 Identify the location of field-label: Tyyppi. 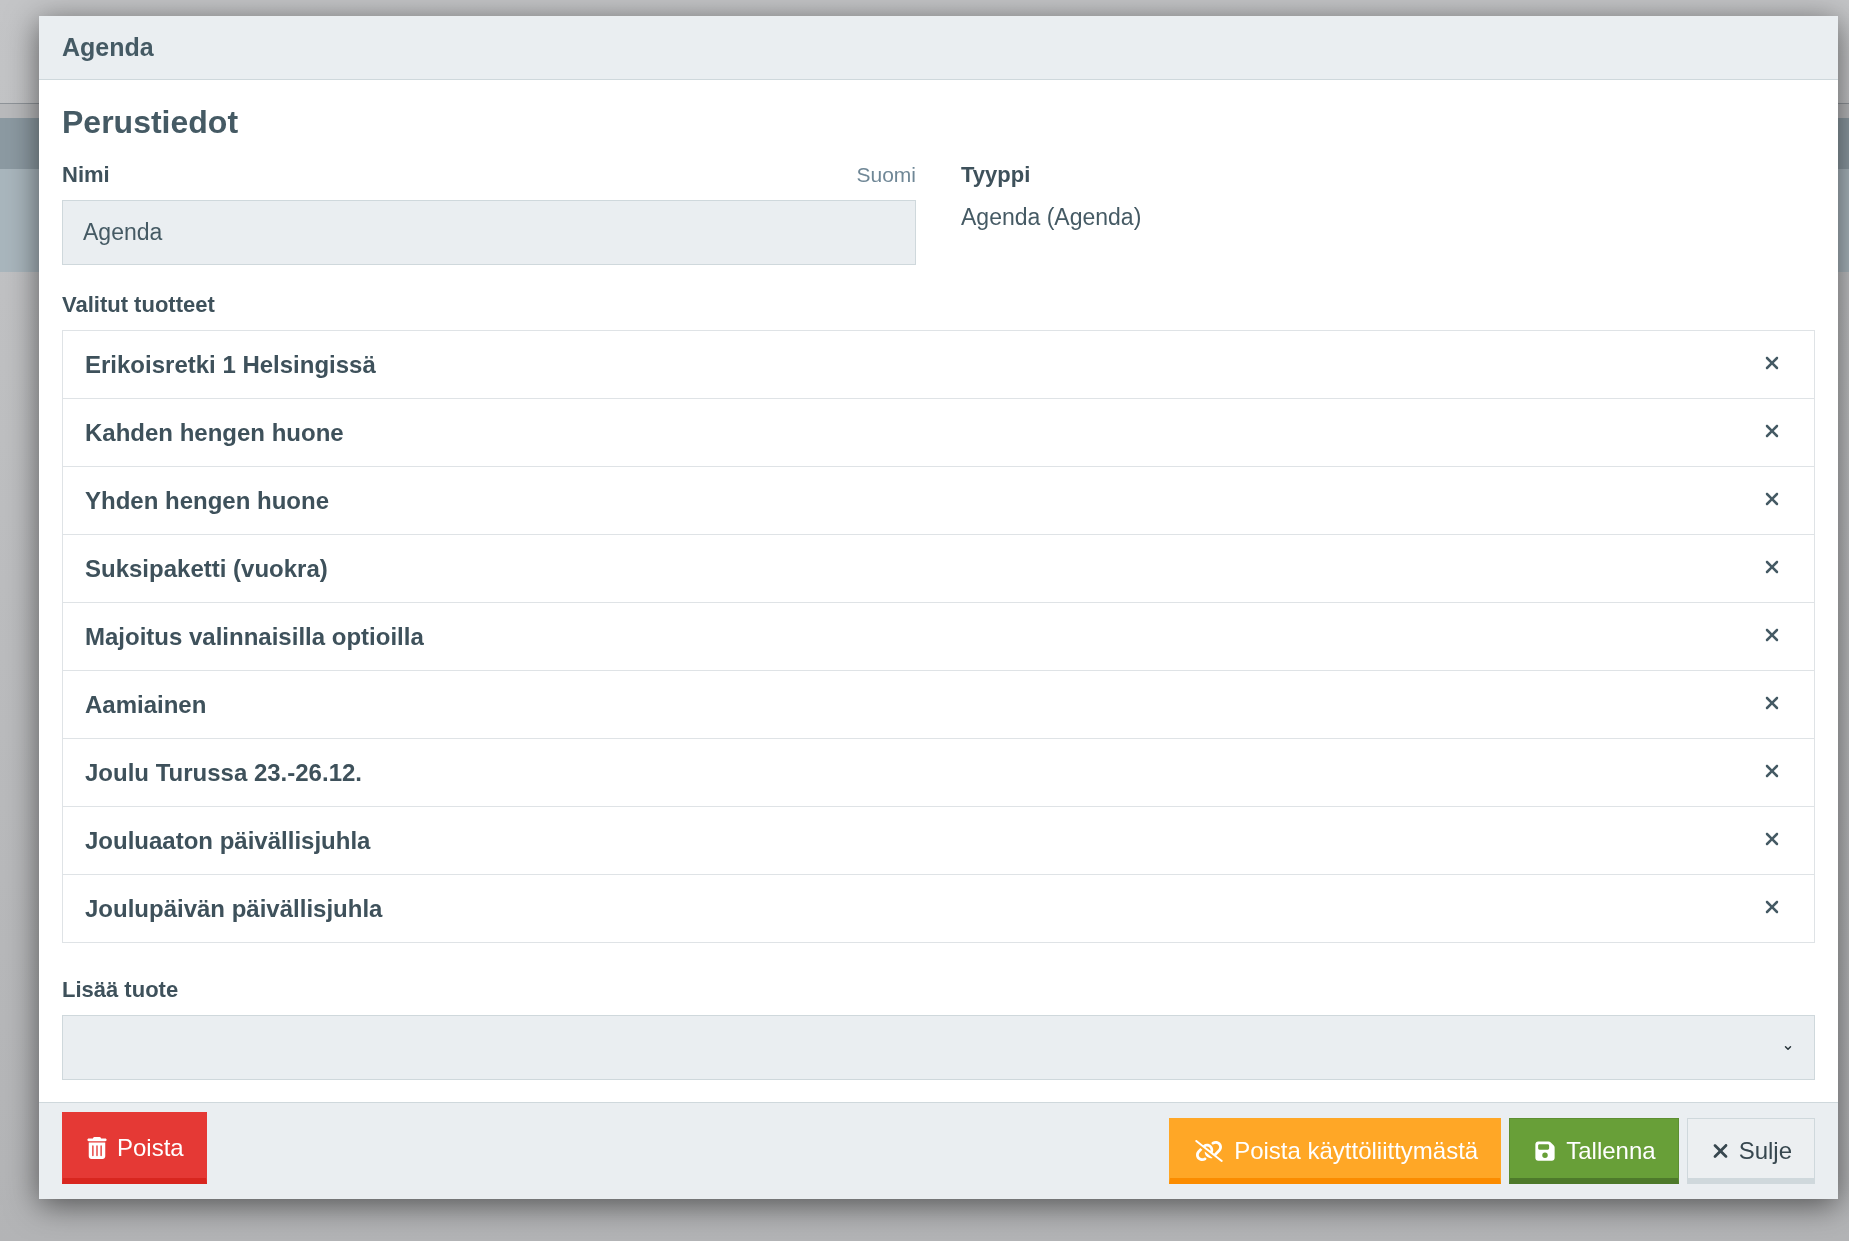
(996, 175).